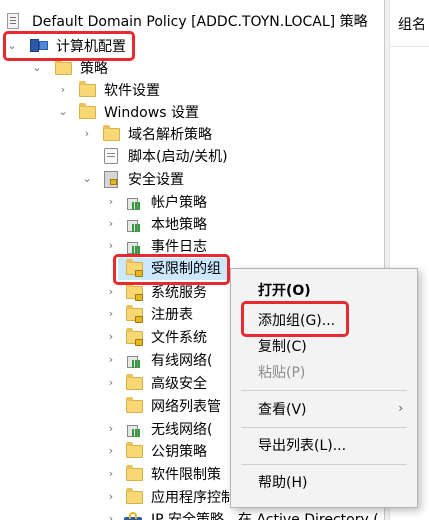 This screenshot has width=429, height=520. Describe the element at coordinates (134, 360) in the screenshot. I see `wired-network-icon` at that location.